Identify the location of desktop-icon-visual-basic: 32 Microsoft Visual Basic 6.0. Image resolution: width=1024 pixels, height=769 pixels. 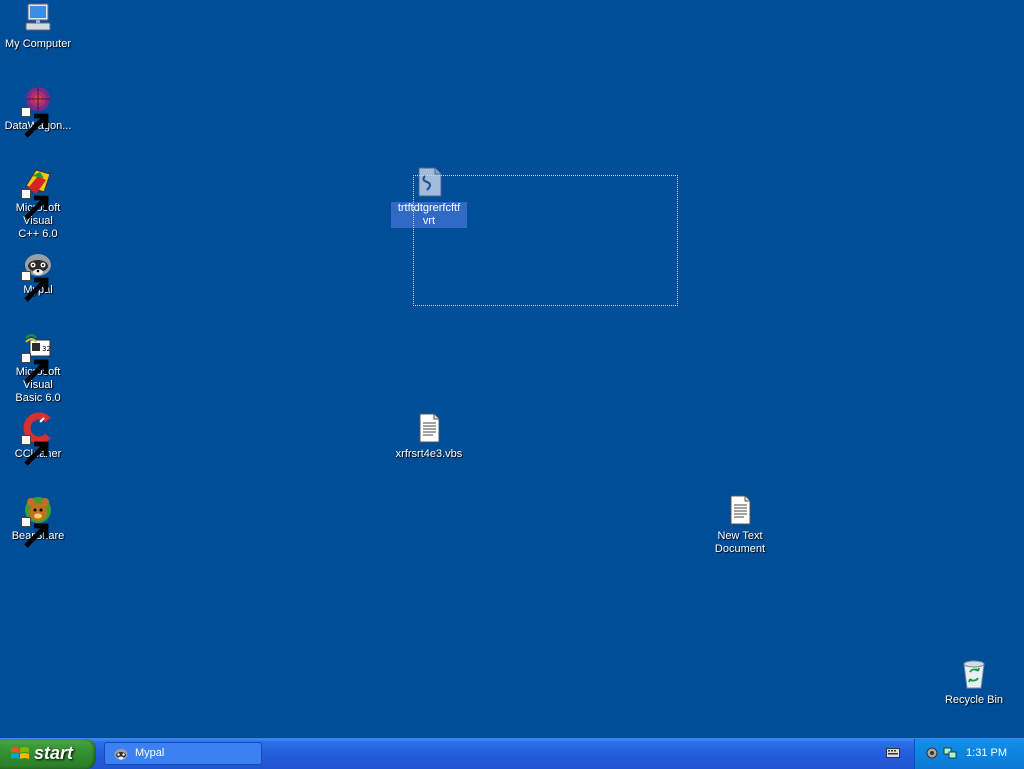
(38, 367).